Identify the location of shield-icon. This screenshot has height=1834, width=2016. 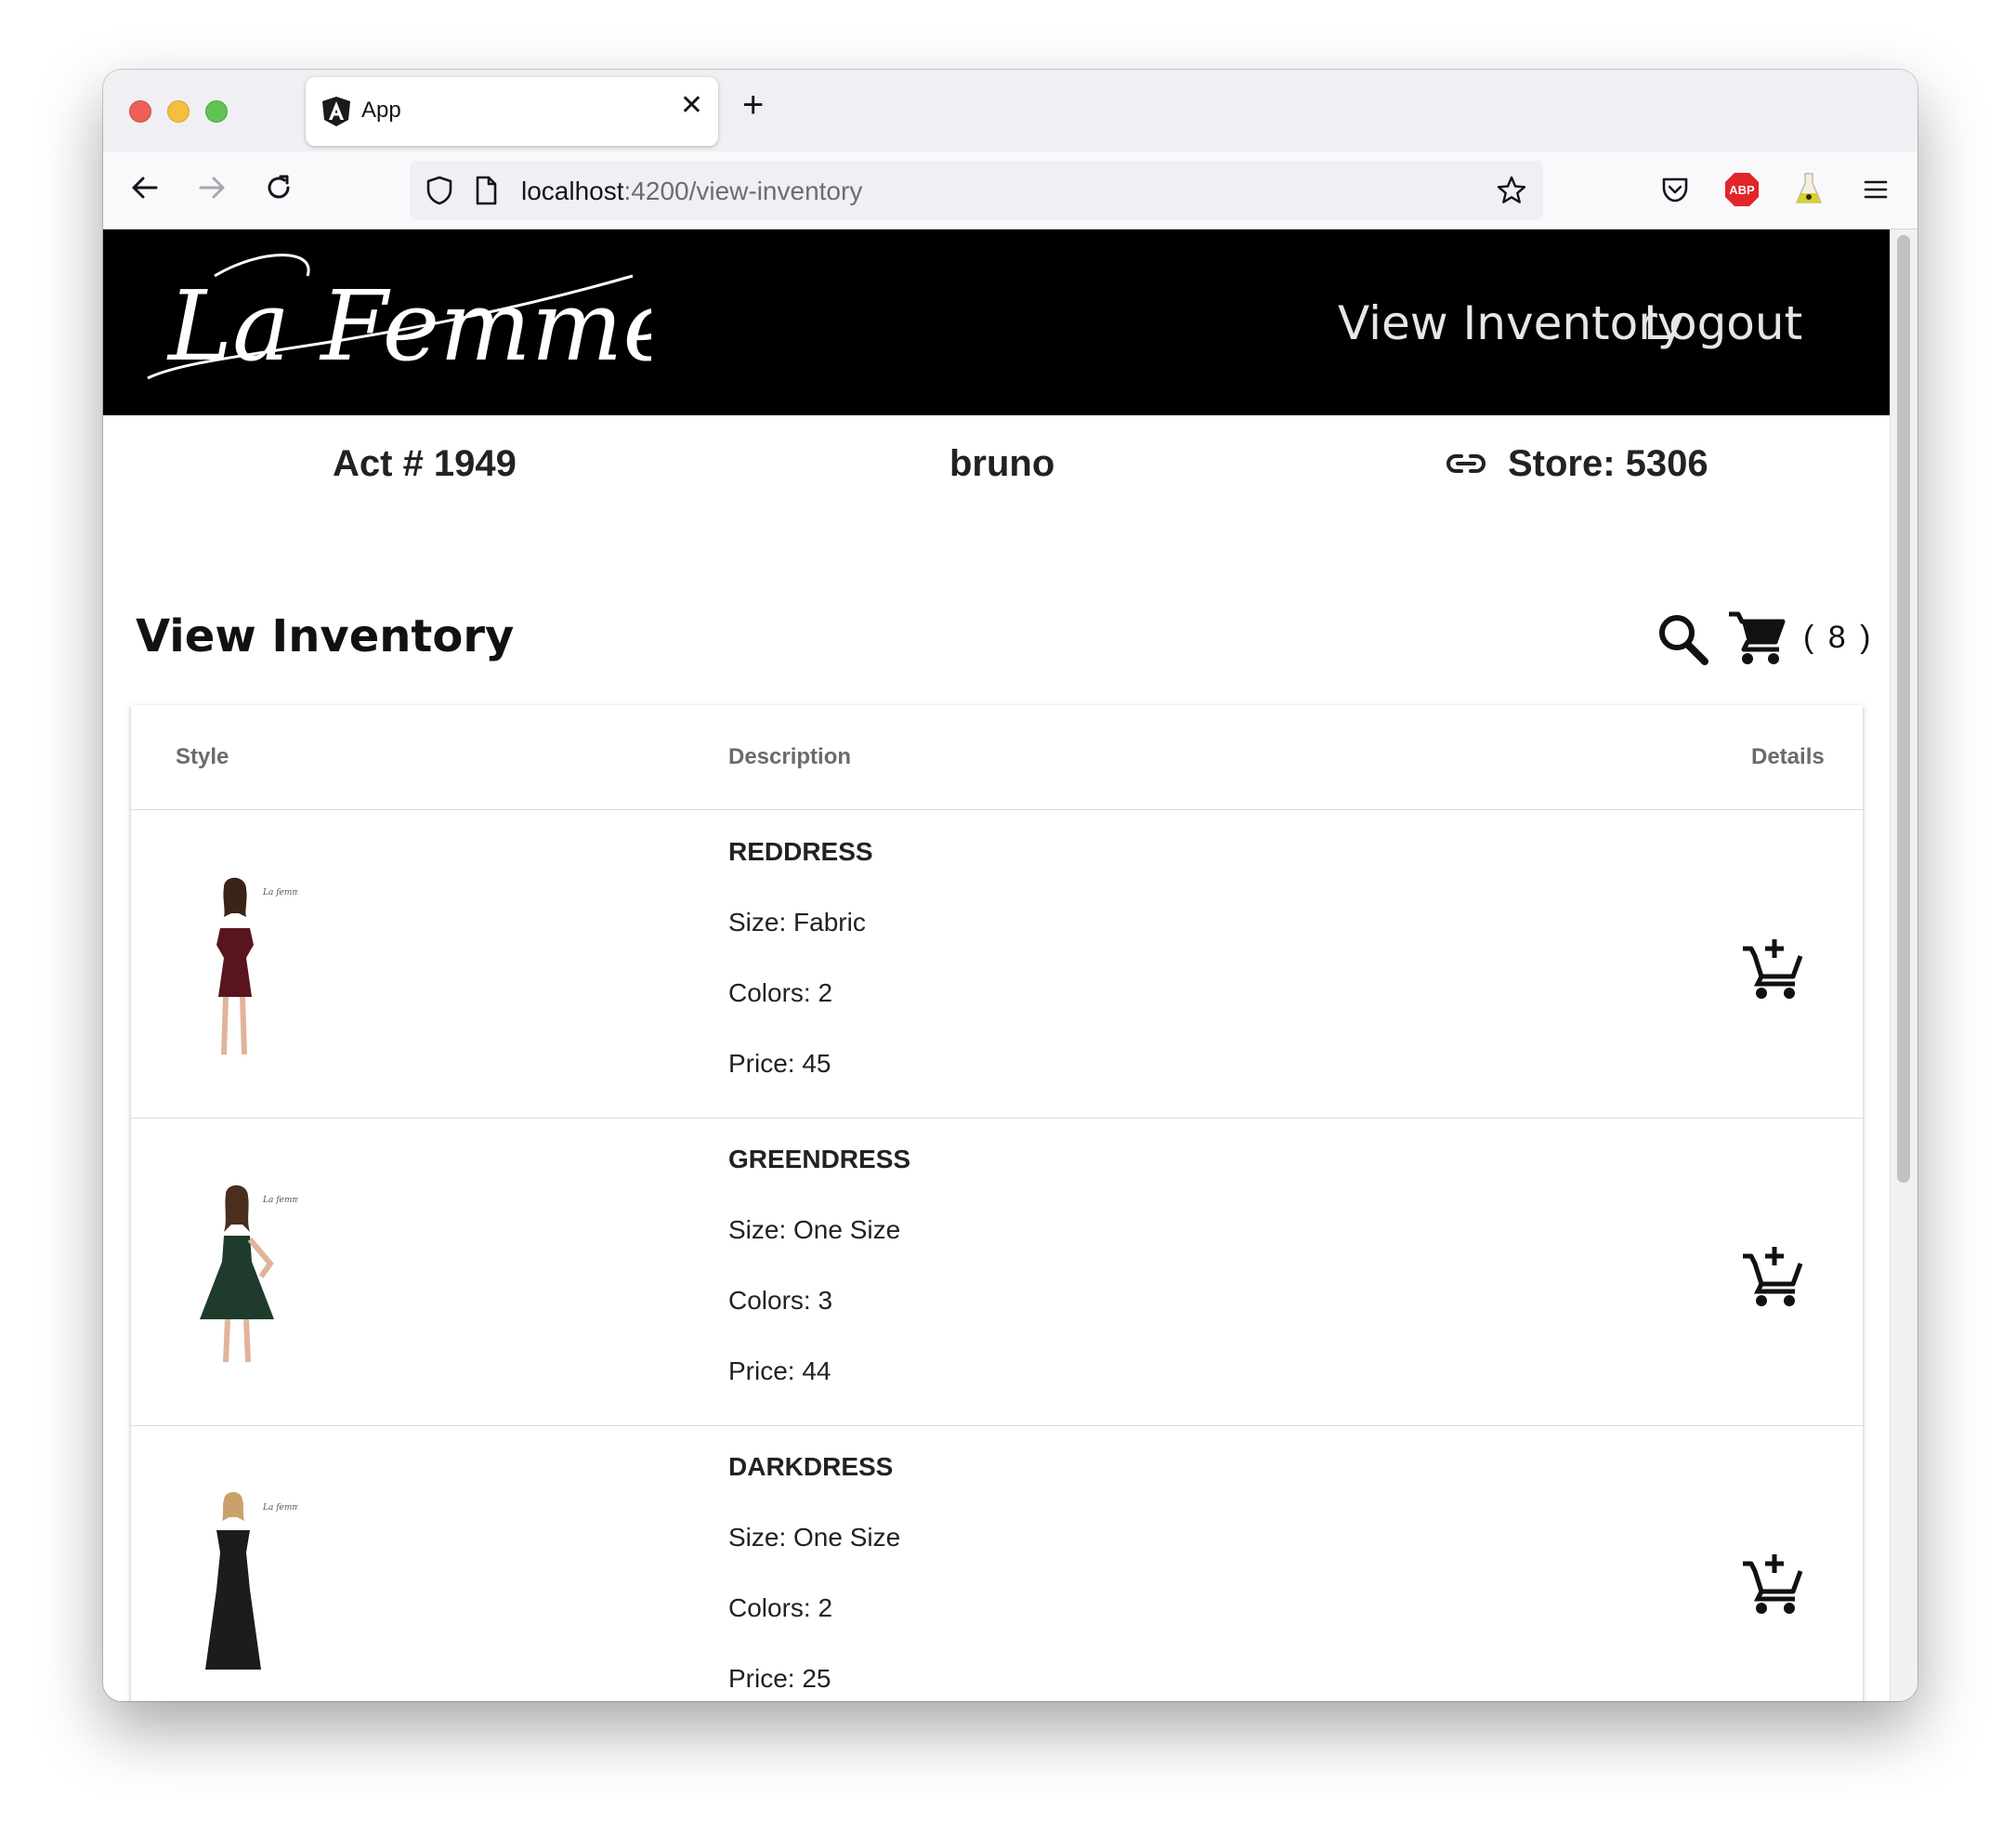
(439, 190).